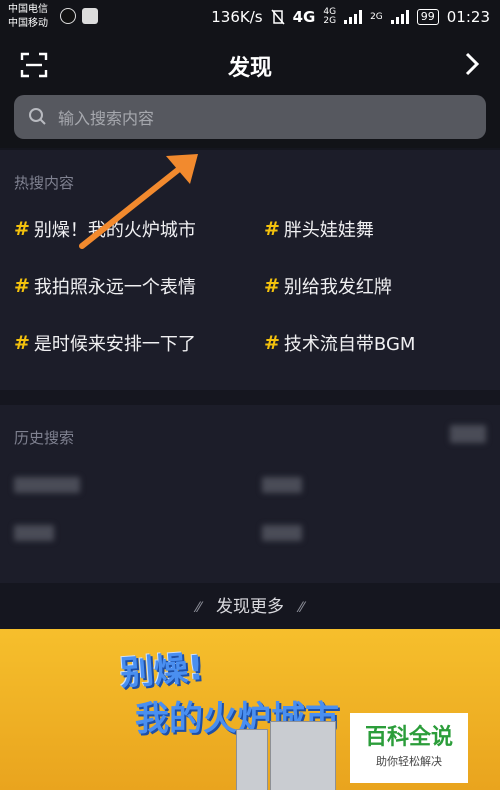 This screenshot has height=790, width=500. What do you see at coordinates (330, 16) in the screenshot?
I see `network-small: 4G 2G` at bounding box center [330, 16].